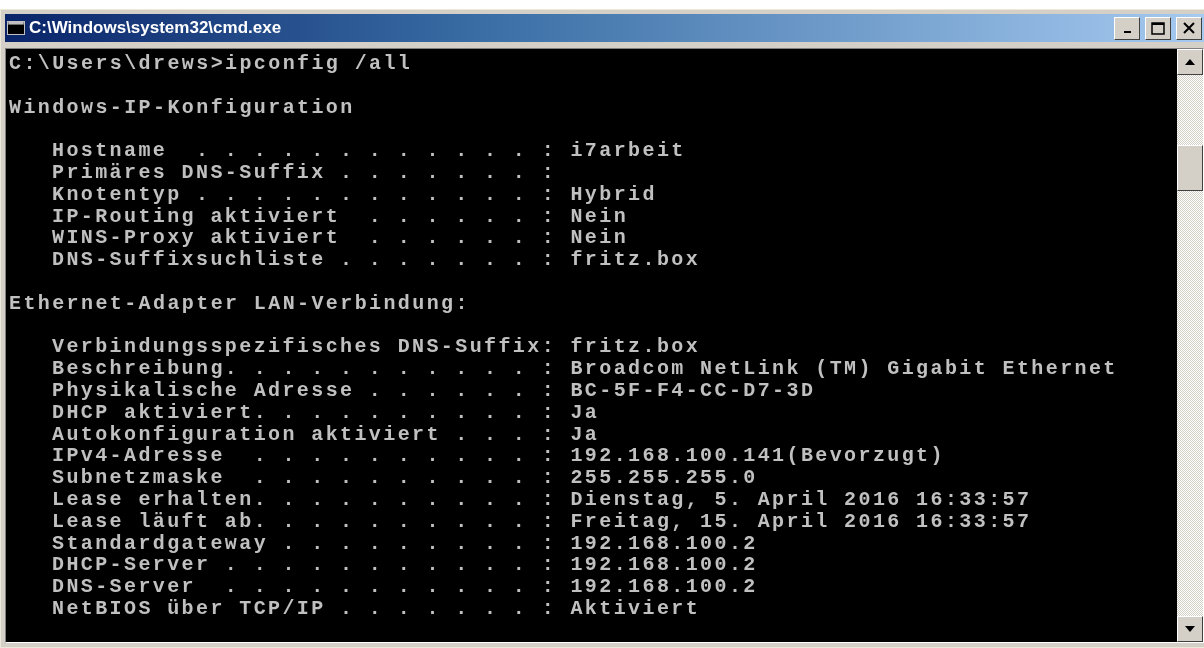 This screenshot has width=1204, height=648. What do you see at coordinates (340, 238) in the screenshot?
I see `console-line: WINS-Proxy aktiviert . . . . . . : Nein` at bounding box center [340, 238].